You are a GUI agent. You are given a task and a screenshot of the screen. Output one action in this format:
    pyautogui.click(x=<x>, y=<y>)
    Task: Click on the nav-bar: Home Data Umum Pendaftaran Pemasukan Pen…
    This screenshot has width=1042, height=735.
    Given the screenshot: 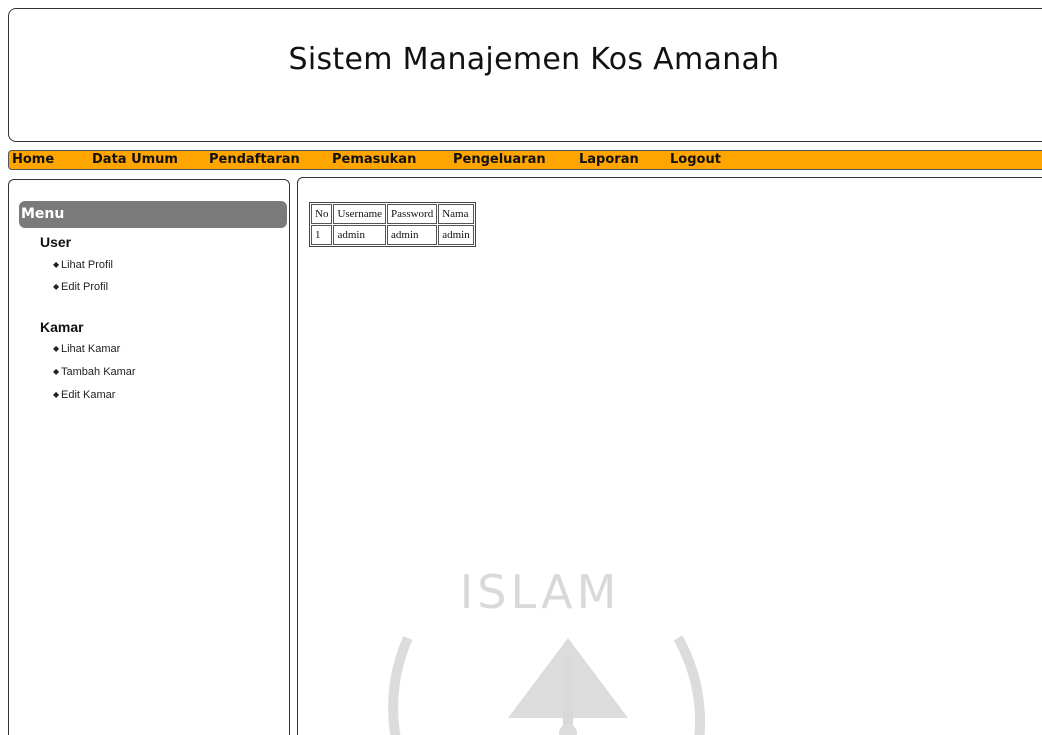 What is the action you would take?
    pyautogui.click(x=525, y=160)
    